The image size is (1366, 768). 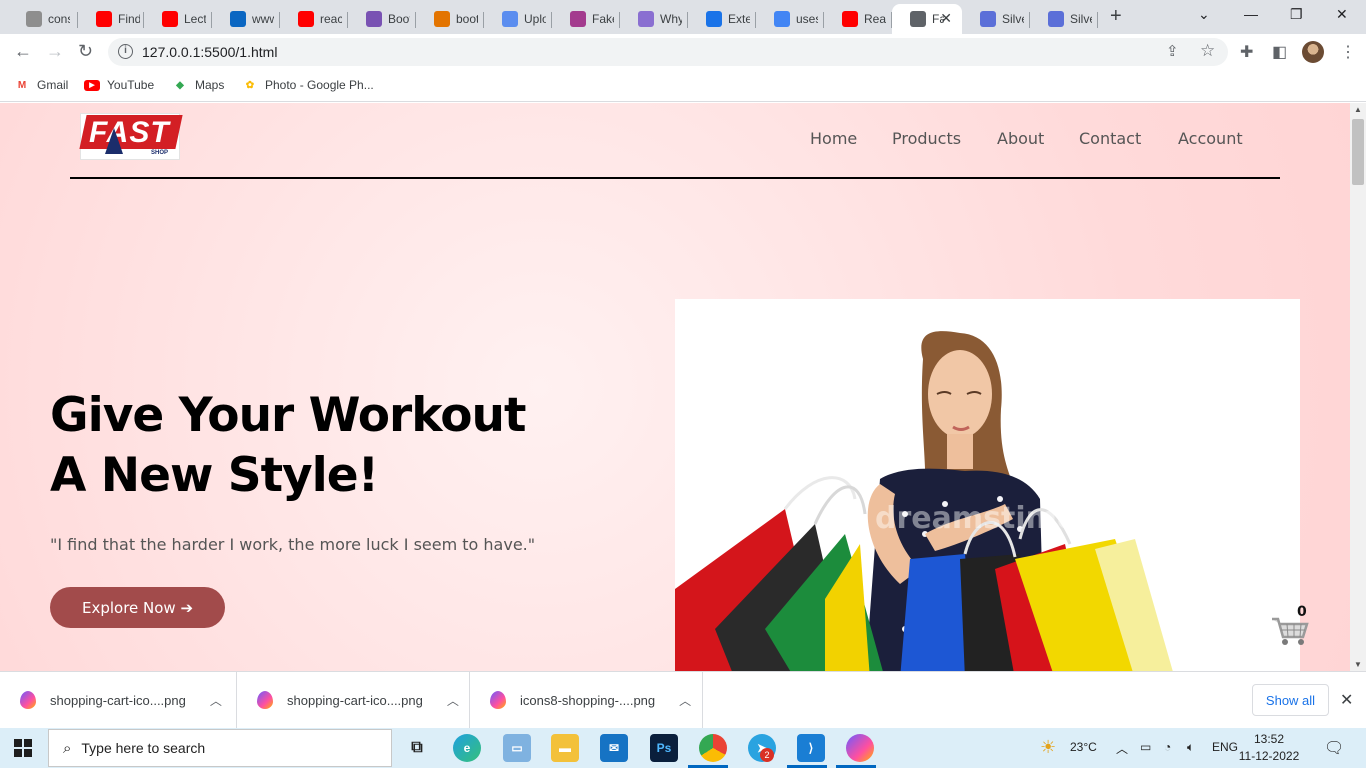 What do you see at coordinates (1313, 52) in the screenshot?
I see `profile-avatar` at bounding box center [1313, 52].